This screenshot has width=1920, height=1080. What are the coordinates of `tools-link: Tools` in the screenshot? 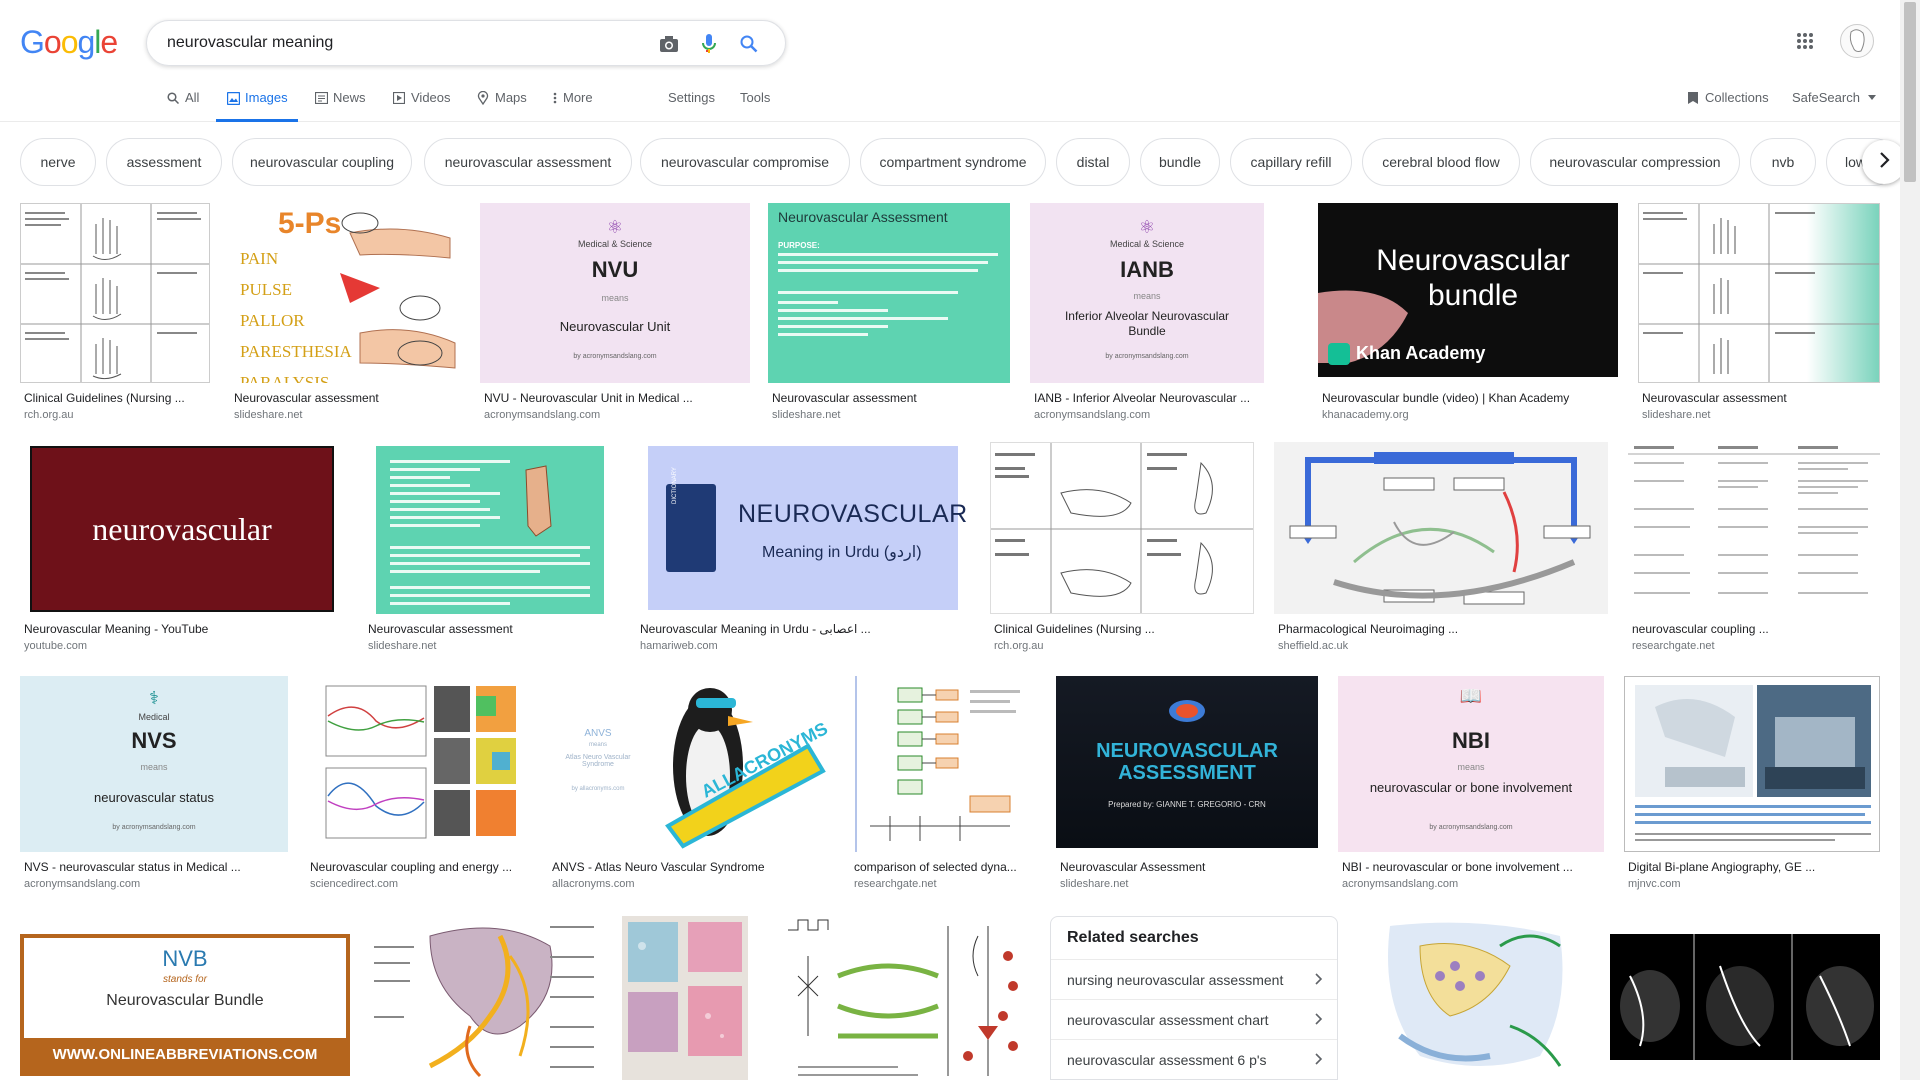 It's located at (755, 97).